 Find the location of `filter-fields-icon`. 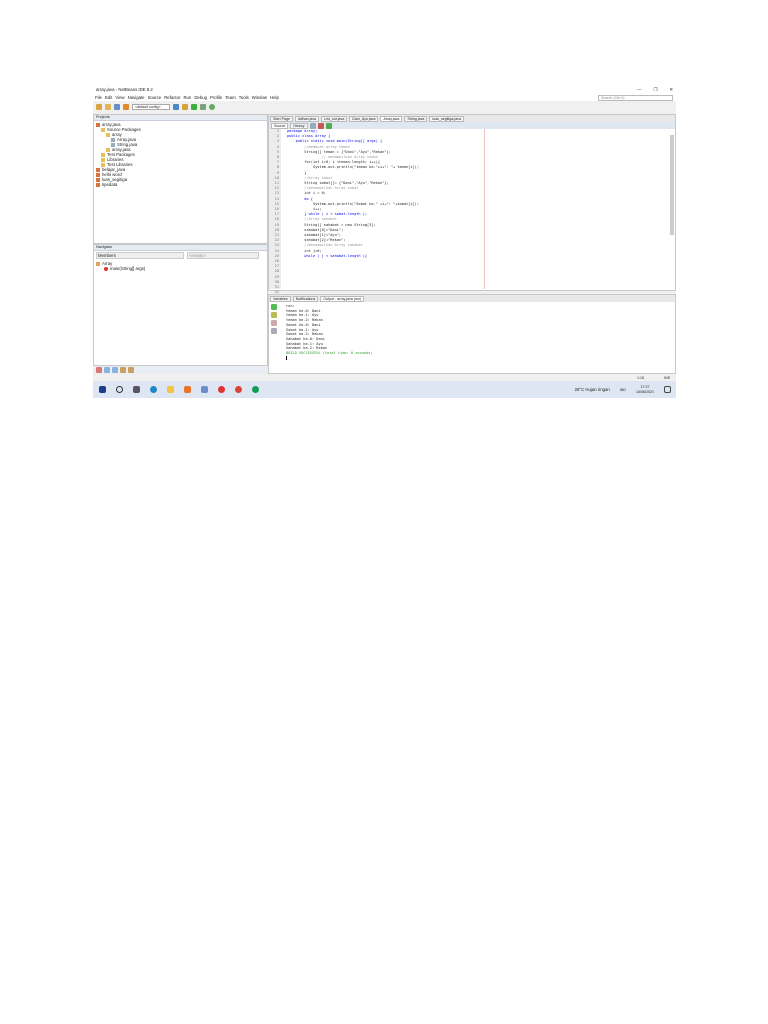

filter-fields-icon is located at coordinates (107, 370).